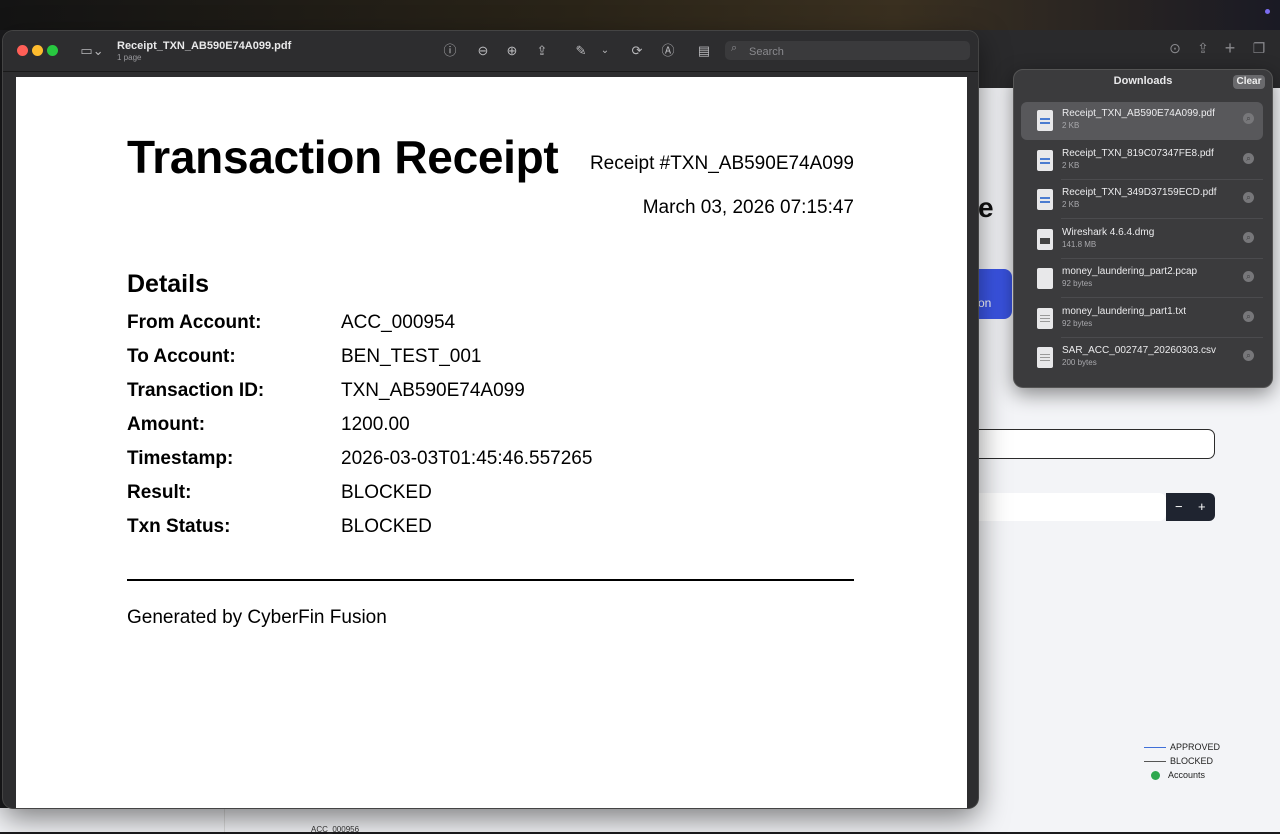  I want to click on receipt-number: Receipt #TXN_AB590E74A099, so click(721, 163).